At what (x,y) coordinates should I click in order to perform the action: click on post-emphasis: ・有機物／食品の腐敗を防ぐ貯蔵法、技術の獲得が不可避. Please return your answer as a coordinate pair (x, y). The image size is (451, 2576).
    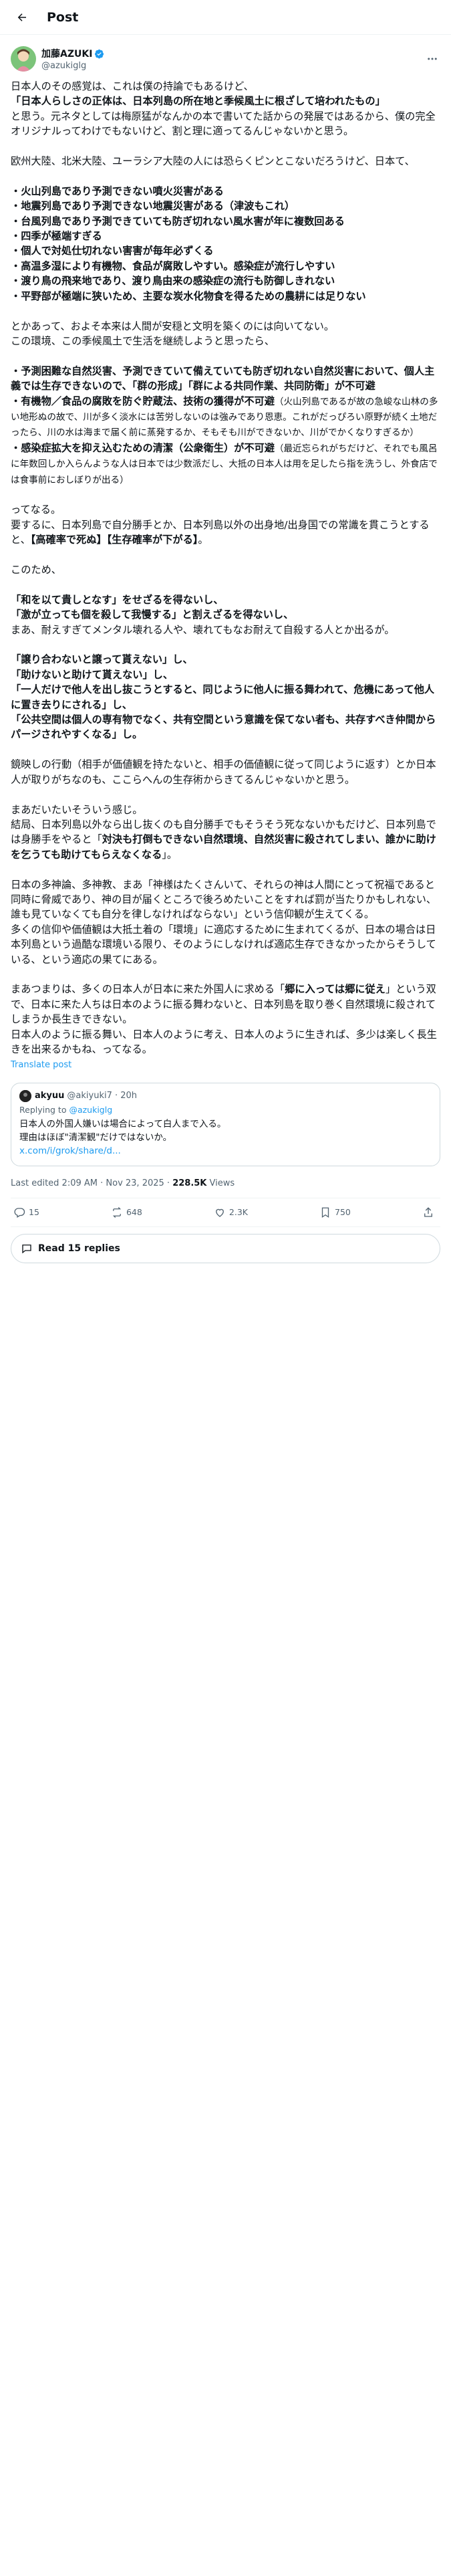
    Looking at the image, I should click on (143, 401).